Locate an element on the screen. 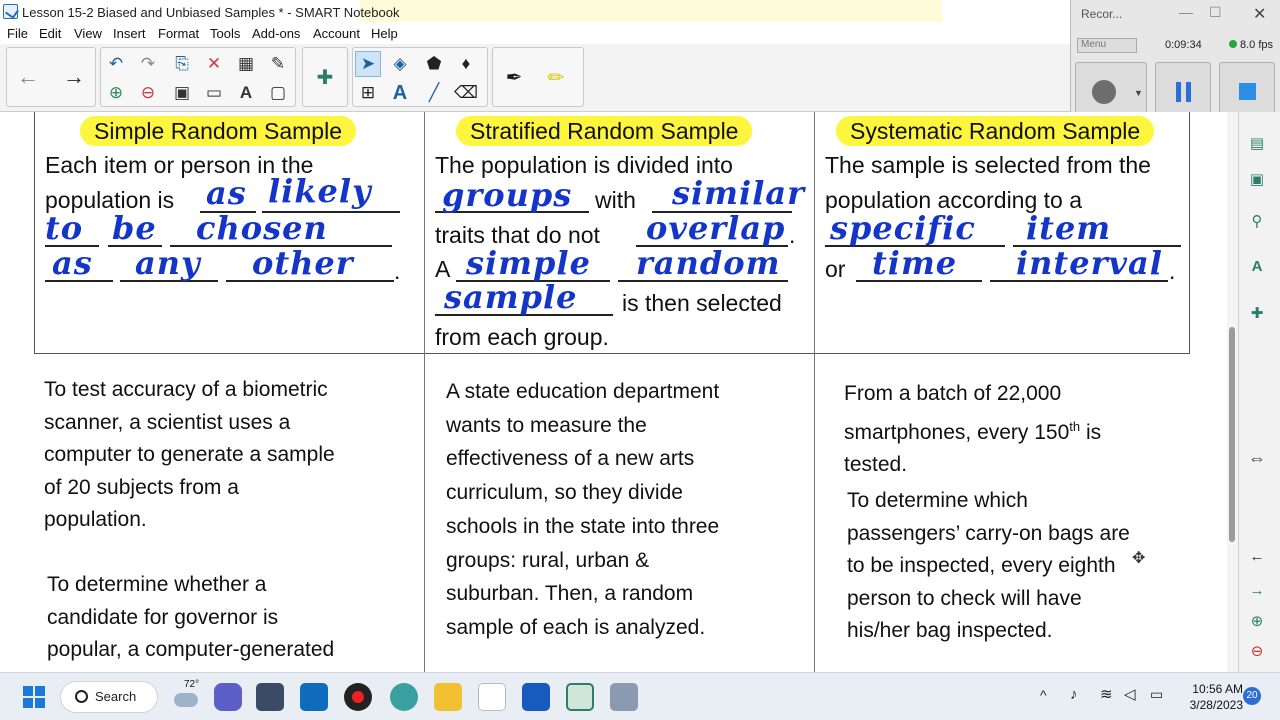 The width and height of the screenshot is (1280, 720). redo-icon: ↷ is located at coordinates (148, 64).